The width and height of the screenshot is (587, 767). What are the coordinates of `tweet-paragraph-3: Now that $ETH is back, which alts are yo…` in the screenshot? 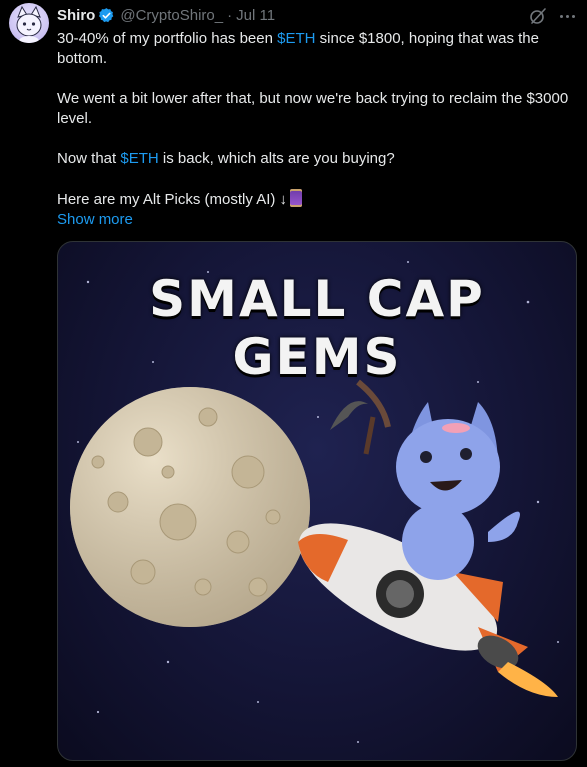 It's located at (226, 158).